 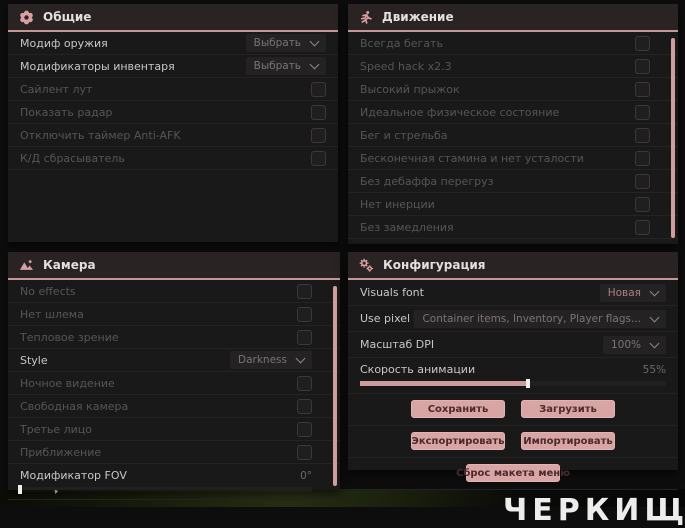 What do you see at coordinates (174, 360) in the screenshot?
I see `settings-row: Style Darkness Darkness` at bounding box center [174, 360].